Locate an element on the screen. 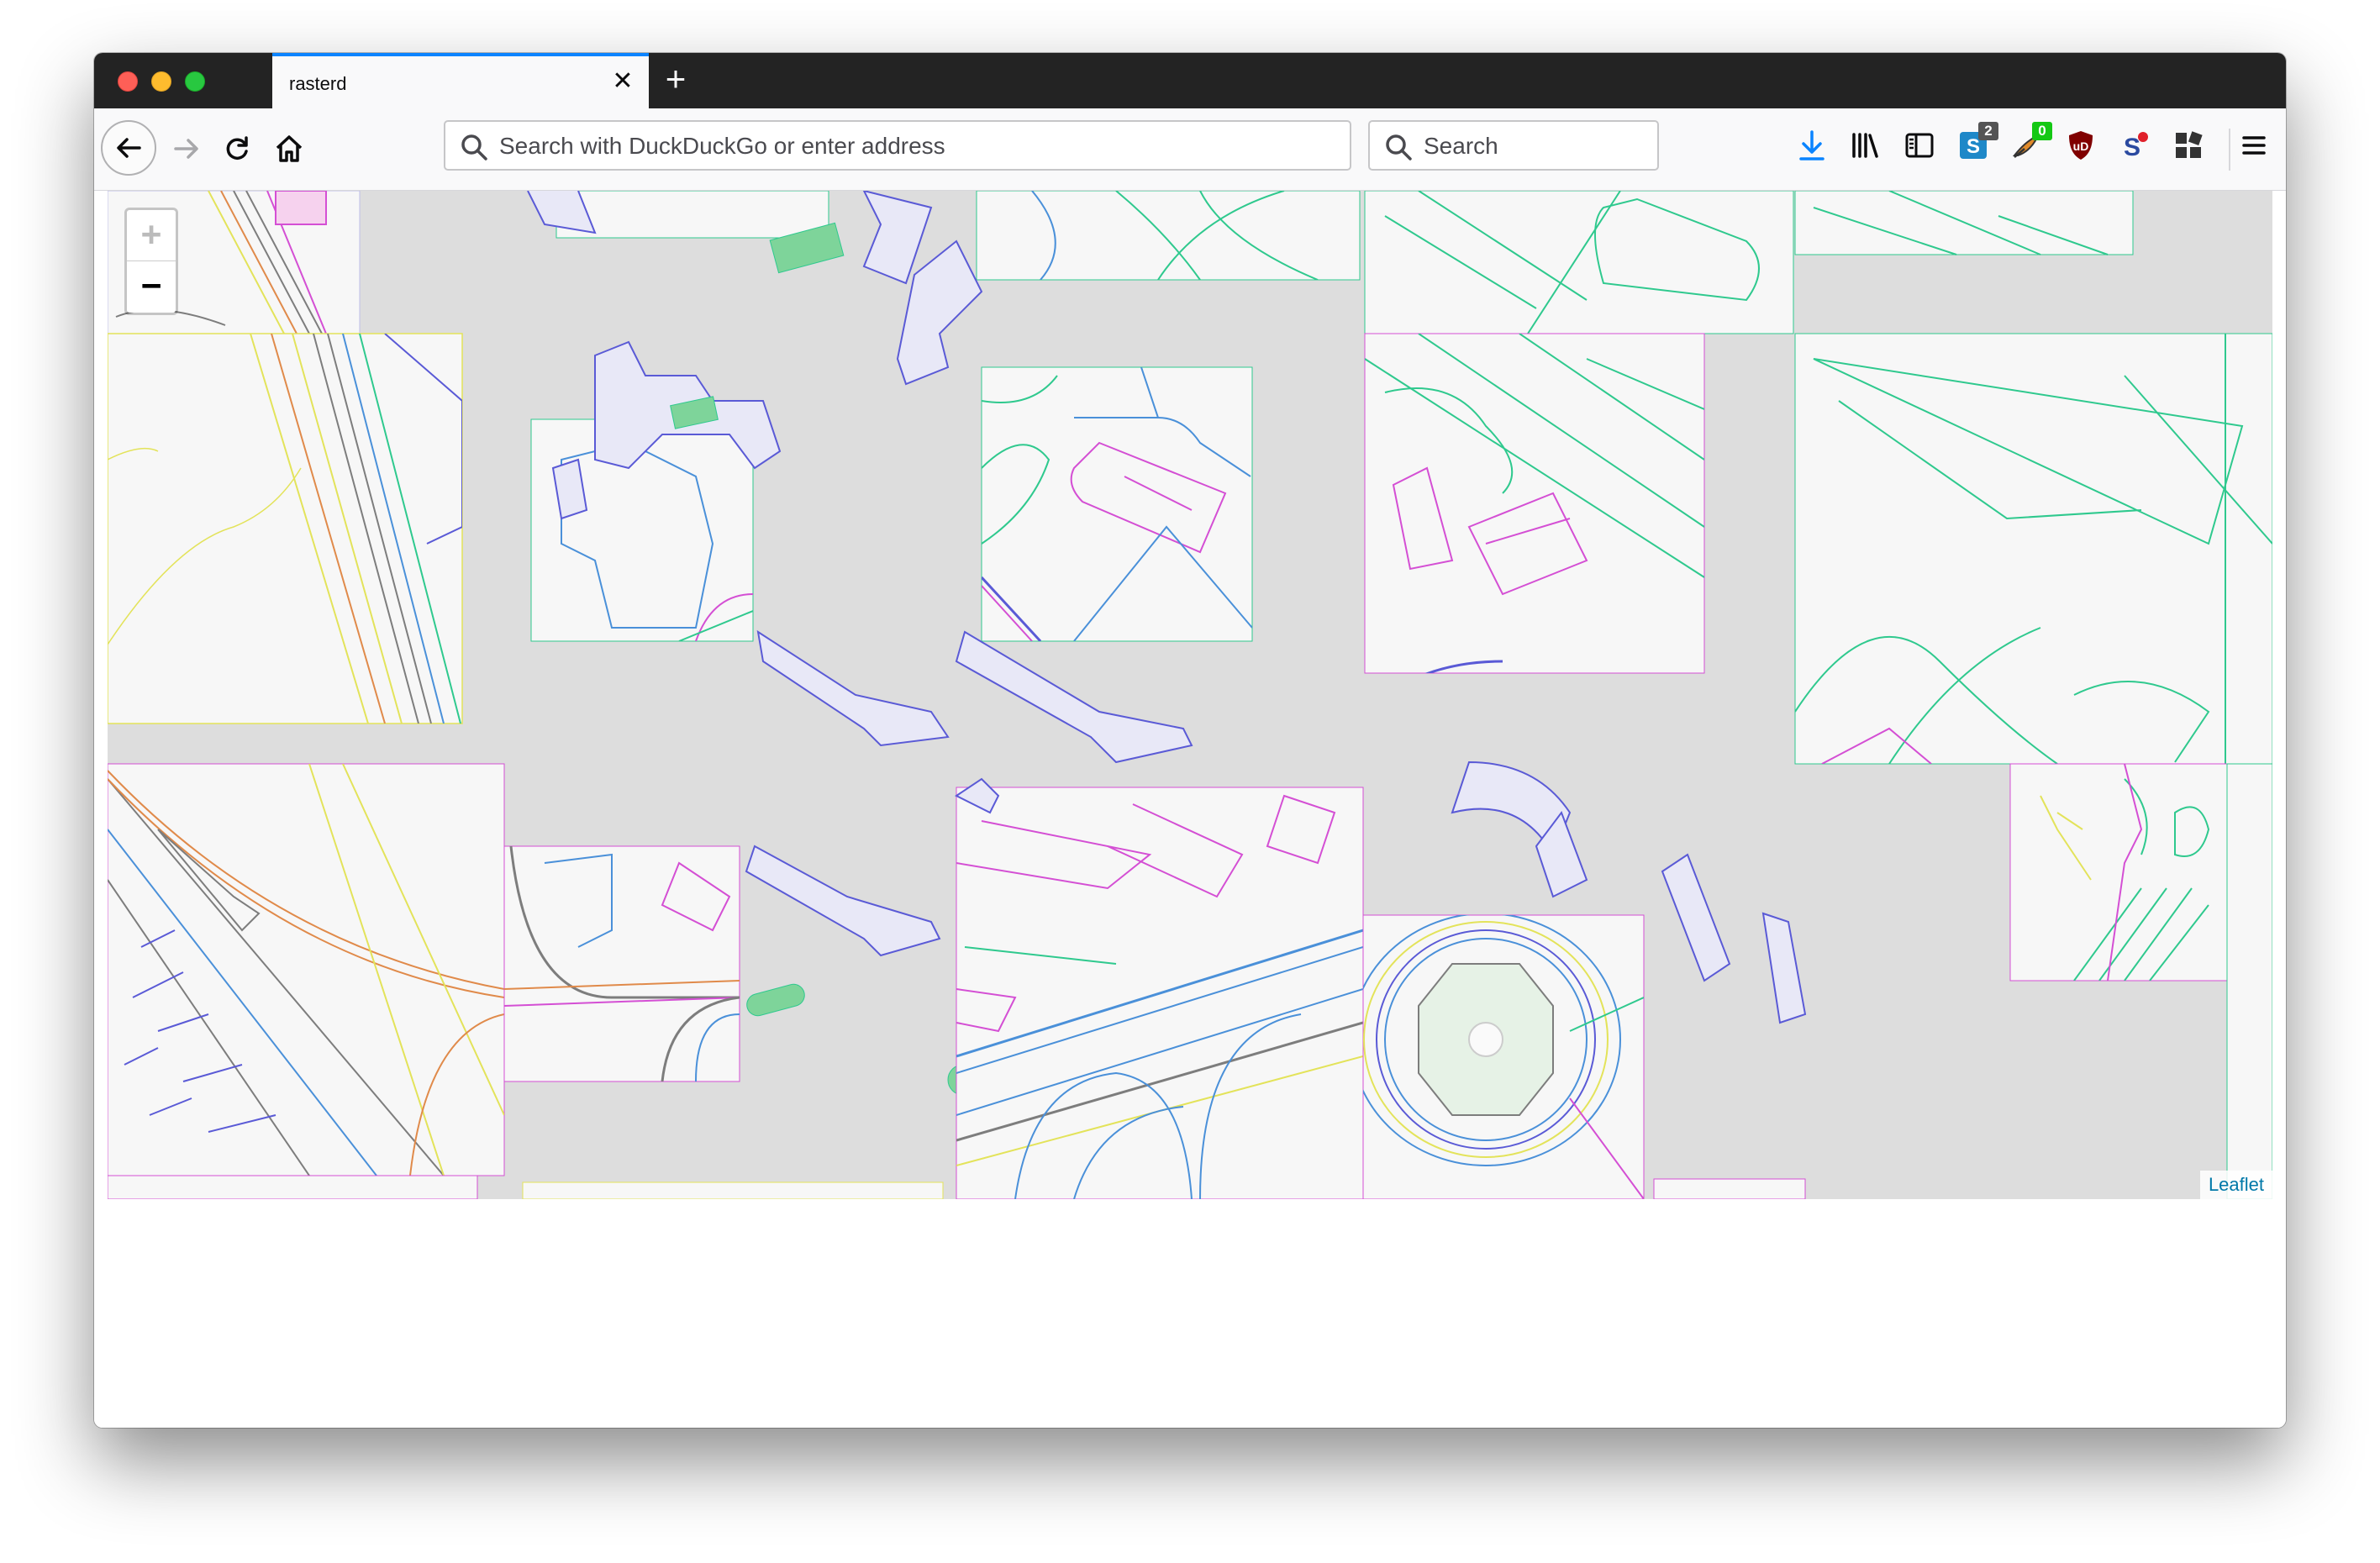 This screenshot has width=2380, height=1563. svg-text: uD is located at coordinates (2081, 146).